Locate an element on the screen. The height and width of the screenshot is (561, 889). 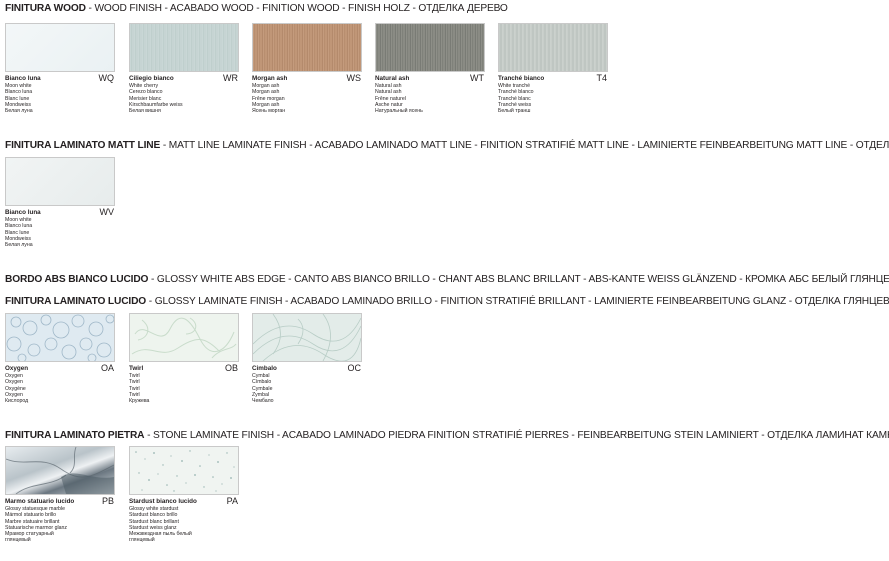
translation-line: Кружева is located at coordinates (139, 401).